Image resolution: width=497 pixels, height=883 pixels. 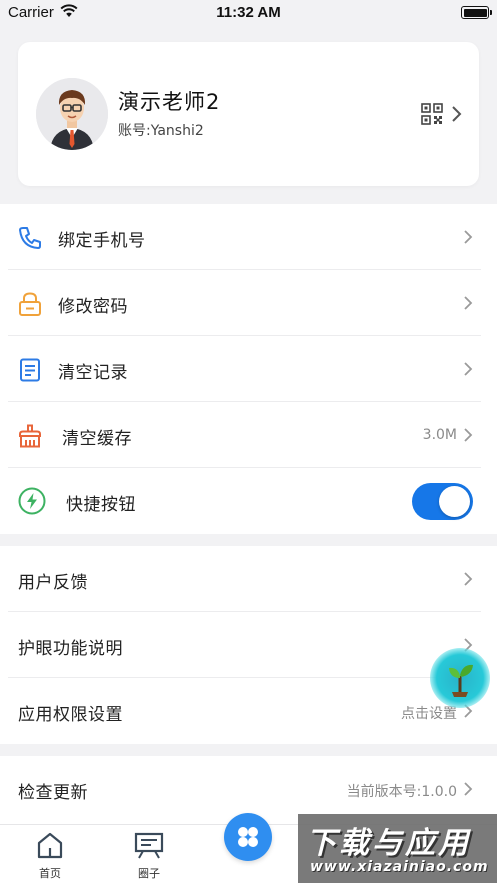 What do you see at coordinates (101, 505) in the screenshot?
I see `row-label: 快捷按钮` at bounding box center [101, 505].